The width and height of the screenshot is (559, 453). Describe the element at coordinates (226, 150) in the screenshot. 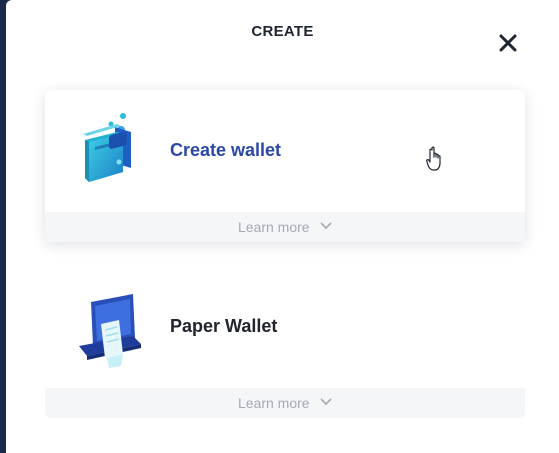

I see `create-wallet-label: Create wallet` at that location.